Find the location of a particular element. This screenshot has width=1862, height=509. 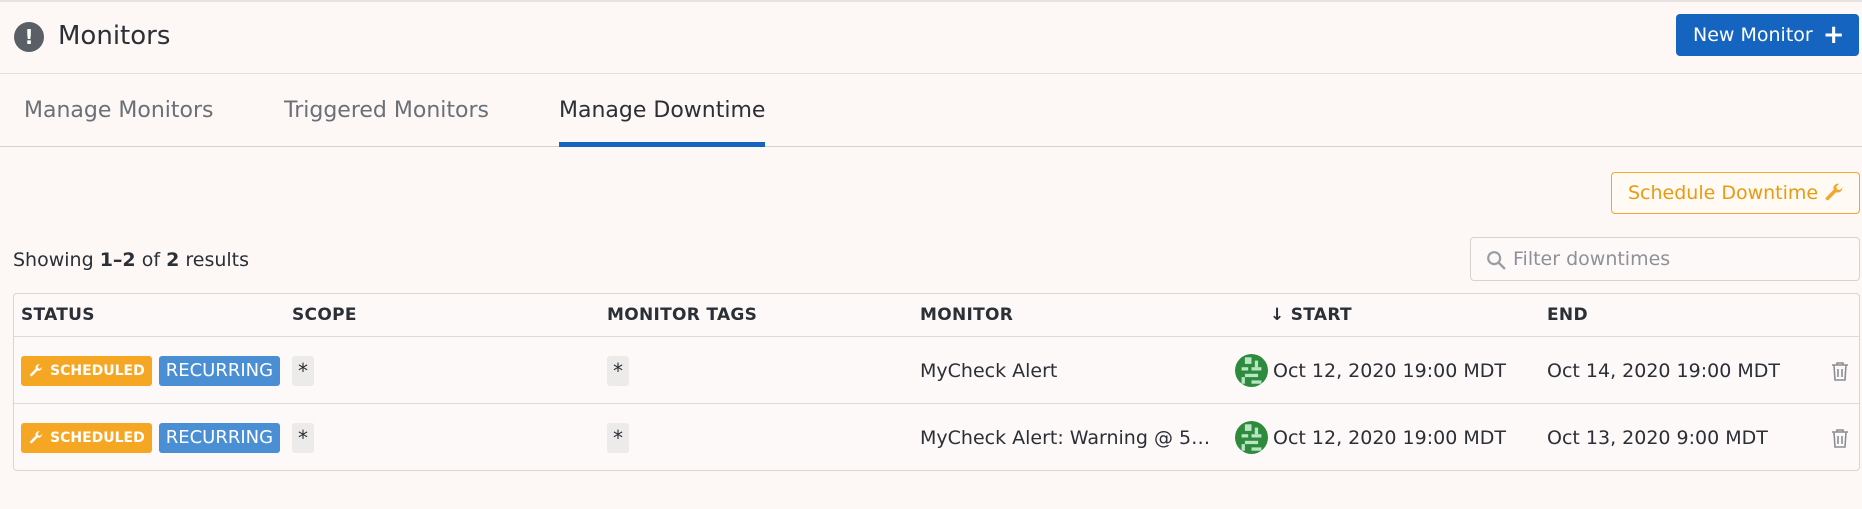

showing-total: 2 is located at coordinates (173, 260).